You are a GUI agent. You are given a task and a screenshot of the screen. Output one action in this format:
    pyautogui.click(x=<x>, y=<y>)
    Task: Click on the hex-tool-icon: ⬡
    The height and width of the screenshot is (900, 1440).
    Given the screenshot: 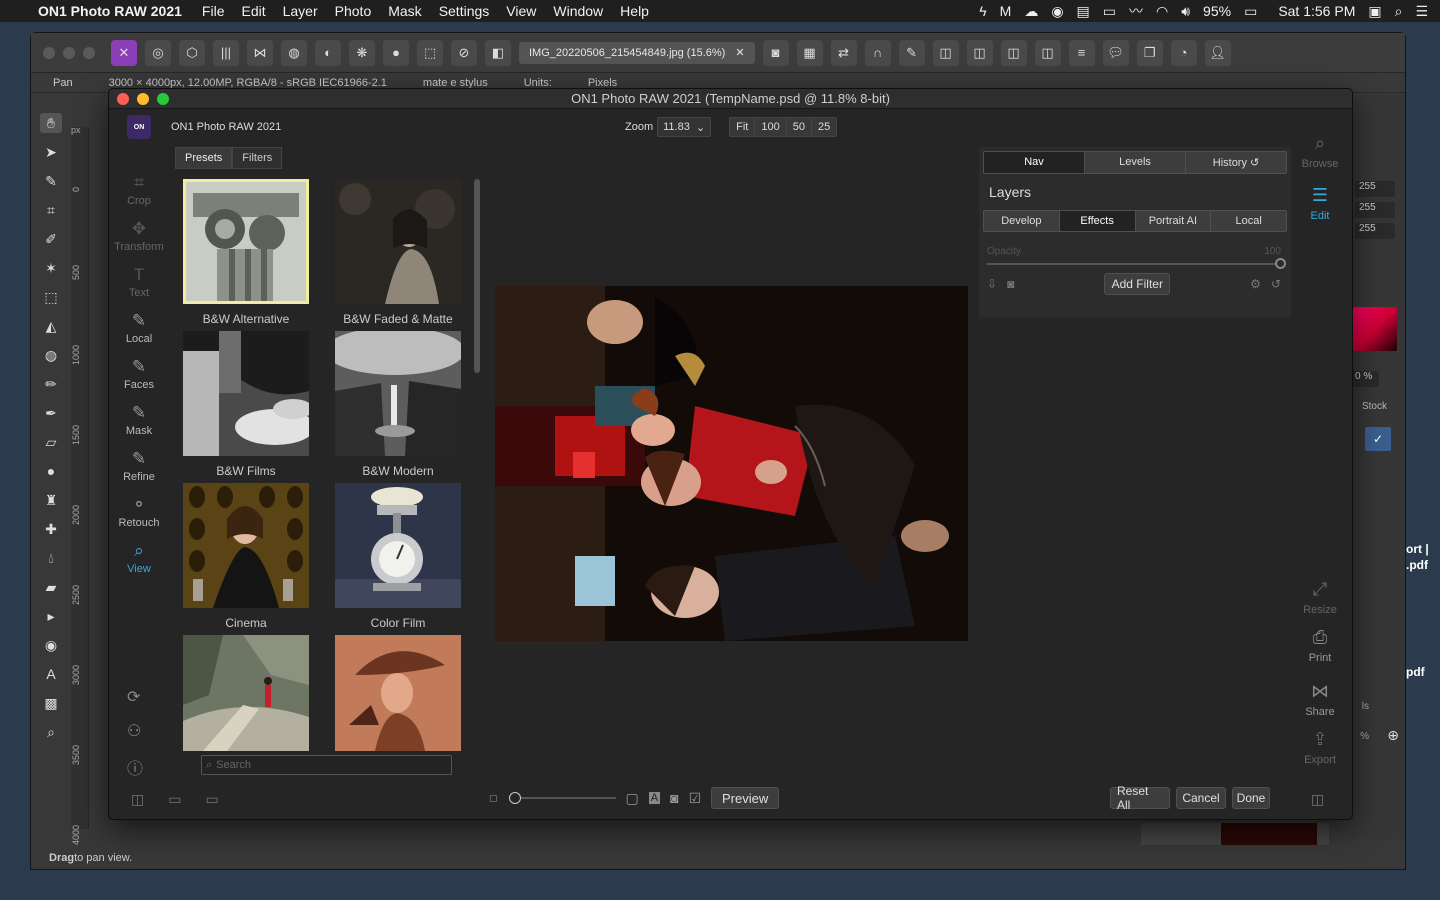 What is the action you would take?
    pyautogui.click(x=192, y=52)
    